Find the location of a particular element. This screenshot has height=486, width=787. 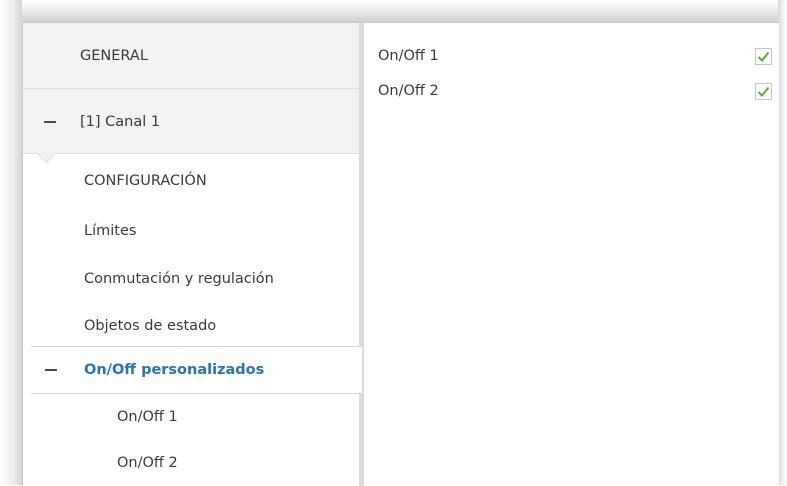

window-shadow-left is located at coordinates (11, 242).